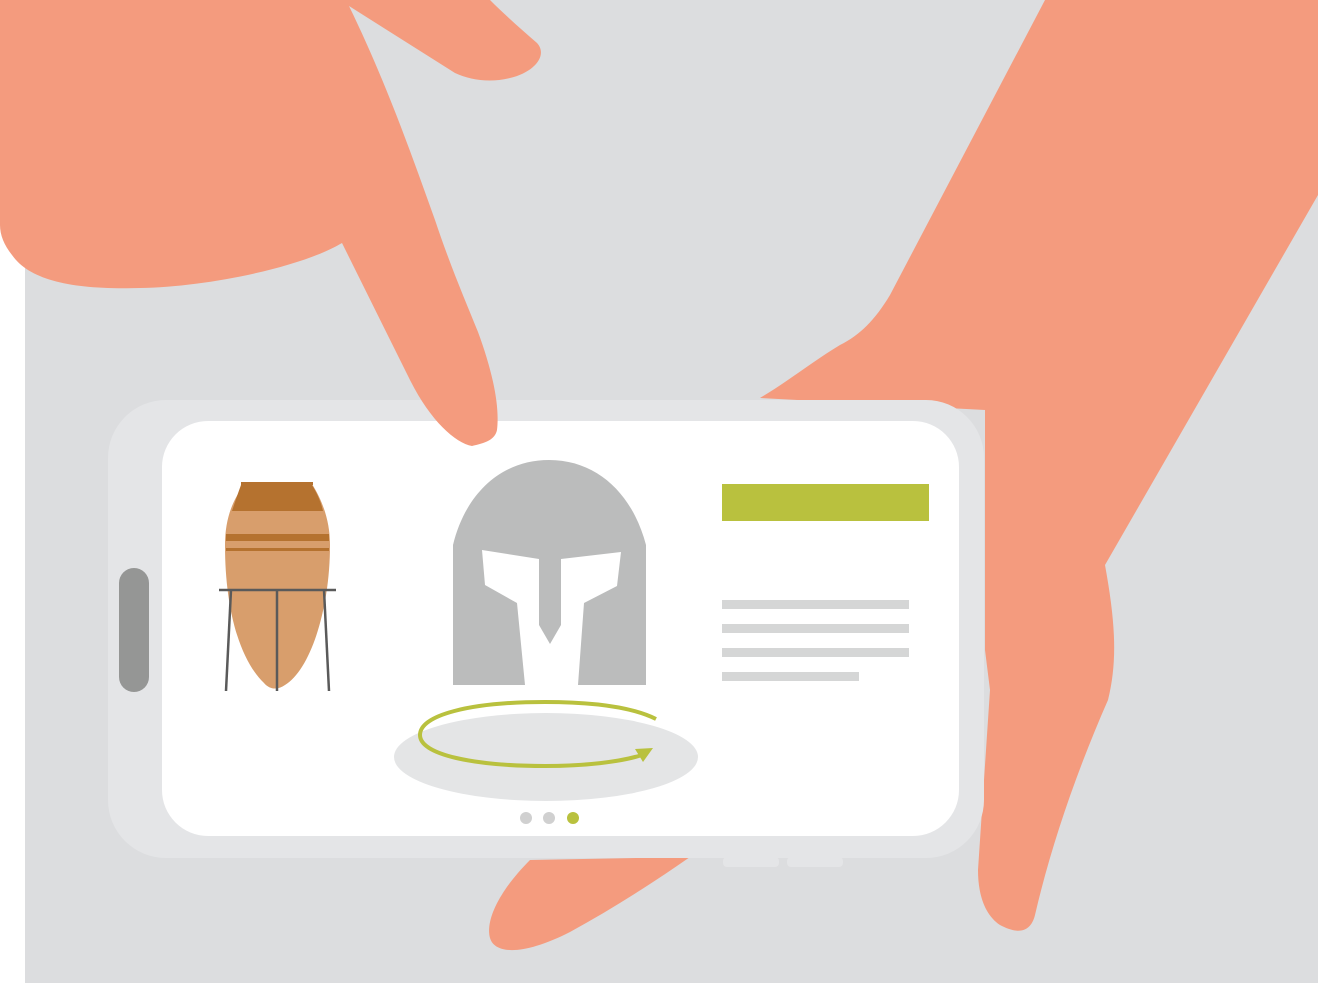 The width and height of the screenshot is (1318, 983). I want to click on info-title-bar, so click(825, 502).